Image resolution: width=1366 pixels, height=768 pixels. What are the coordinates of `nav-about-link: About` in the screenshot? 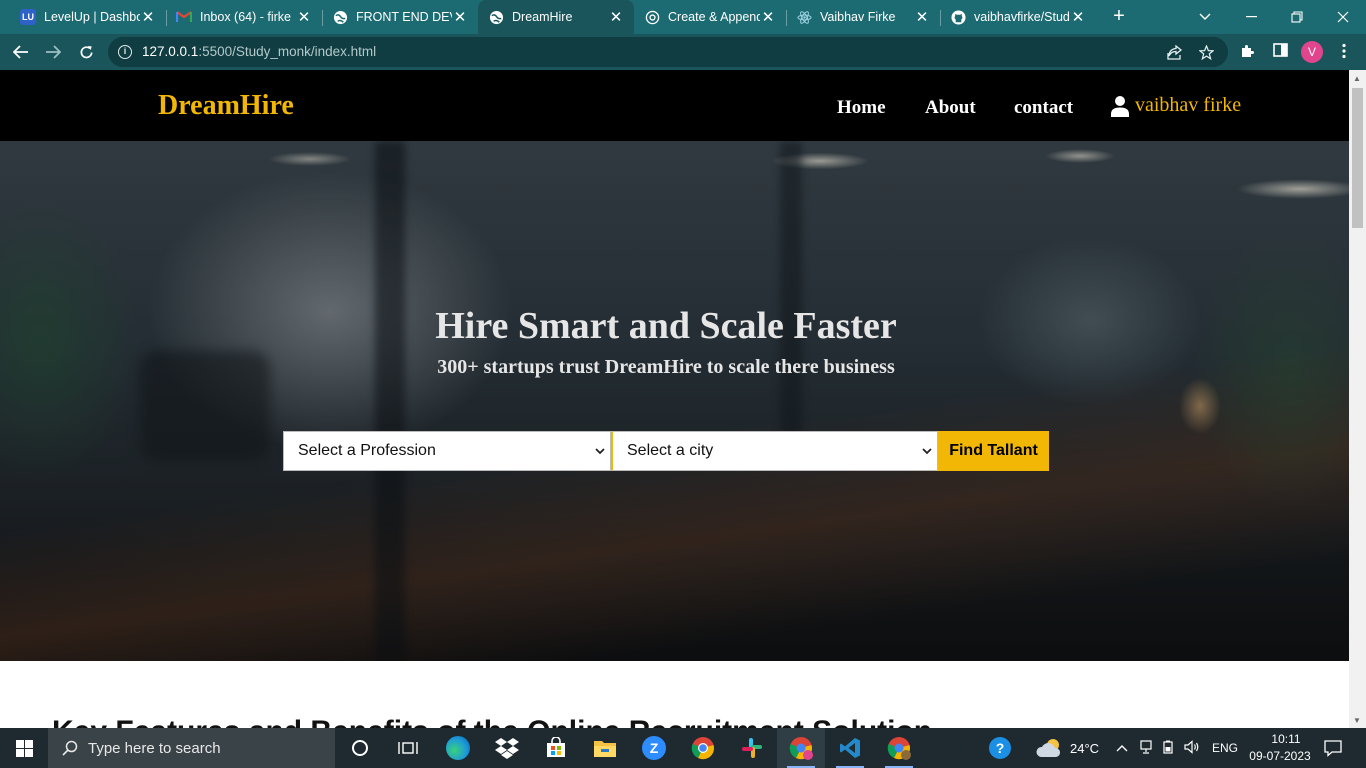 It's located at (950, 108).